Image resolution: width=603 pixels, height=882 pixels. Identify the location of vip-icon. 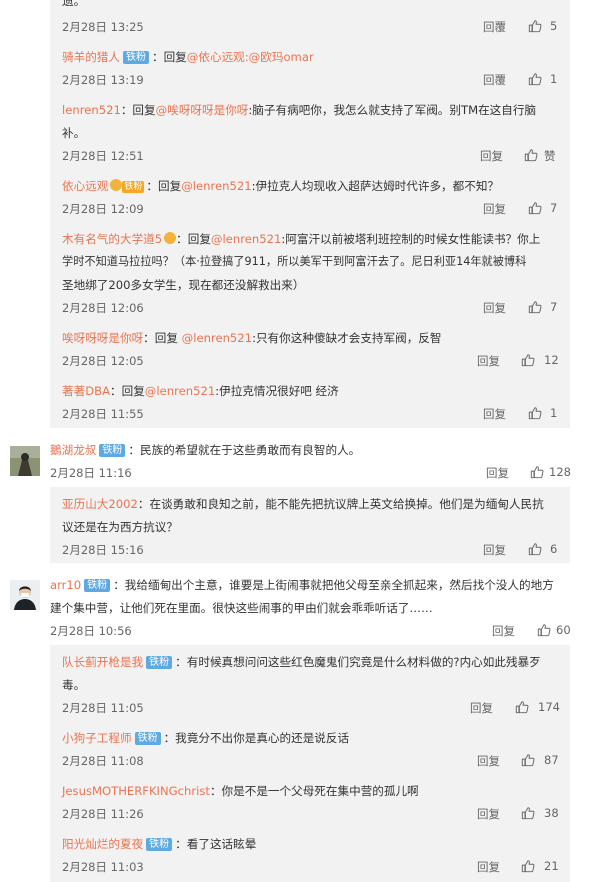
(116, 185).